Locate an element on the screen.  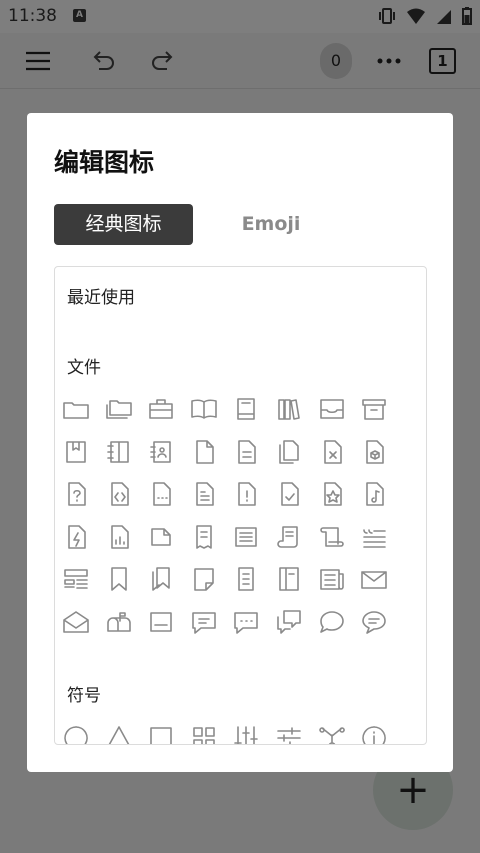
scroll-icon is located at coordinates (289, 537).